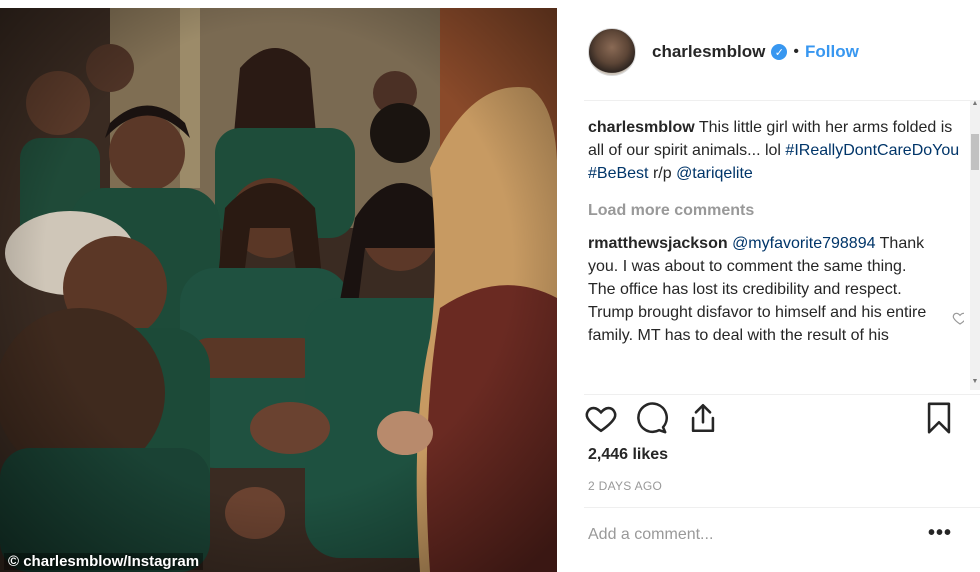 This screenshot has width=980, height=572. I want to click on share-icon, so click(703, 418).